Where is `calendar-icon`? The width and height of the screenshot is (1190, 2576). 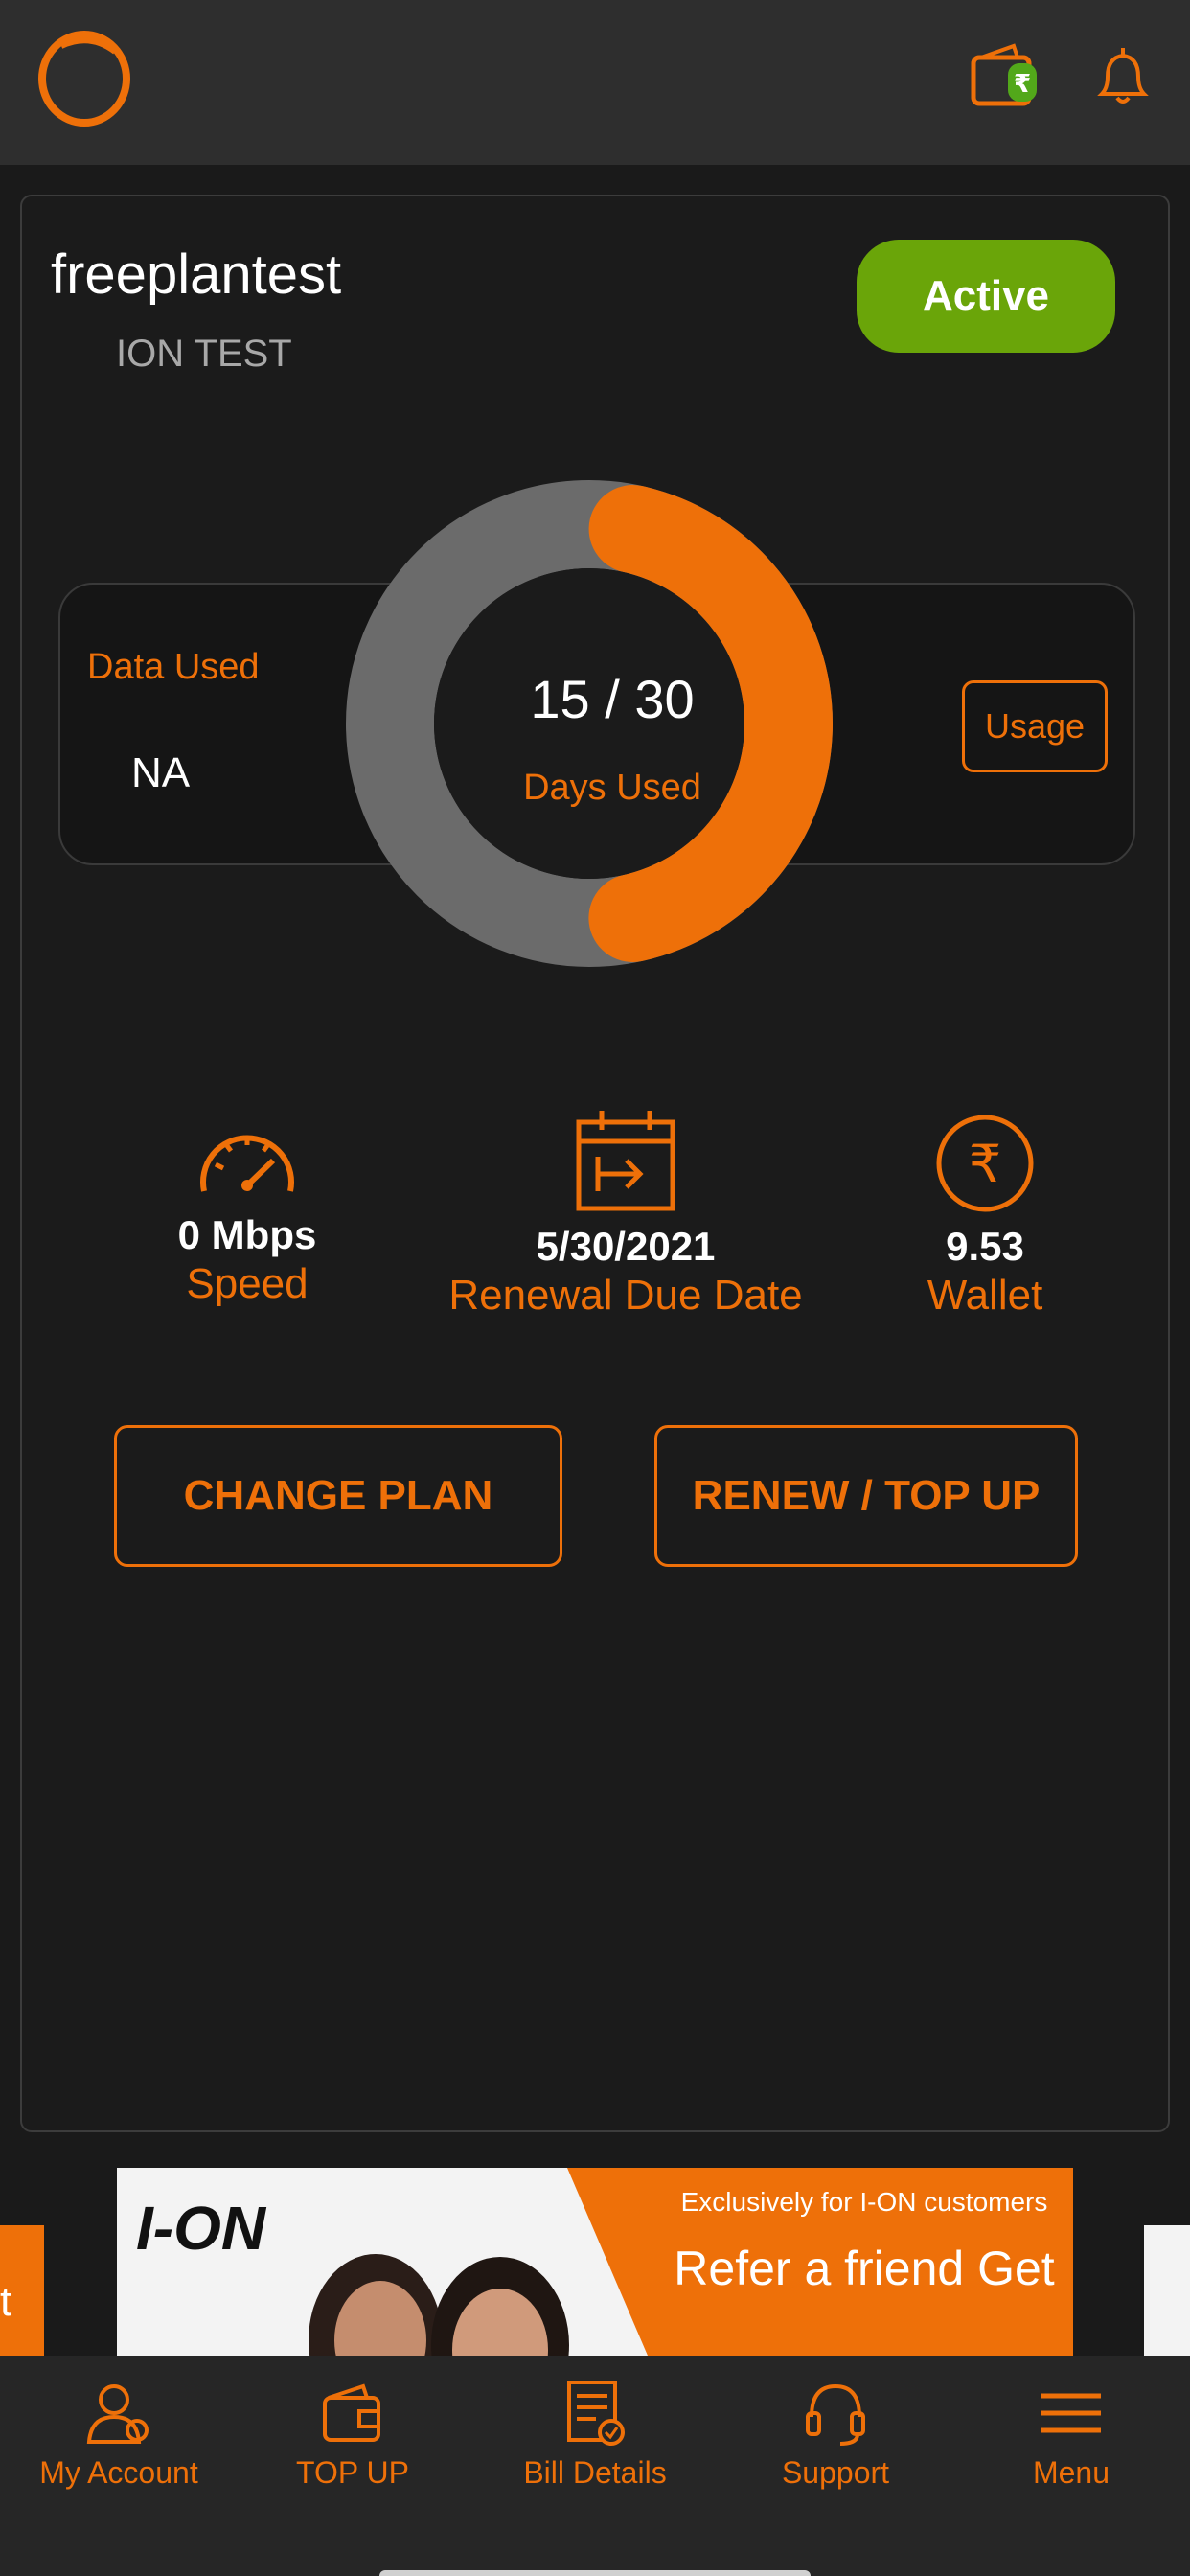
calendar-icon is located at coordinates (625, 1161).